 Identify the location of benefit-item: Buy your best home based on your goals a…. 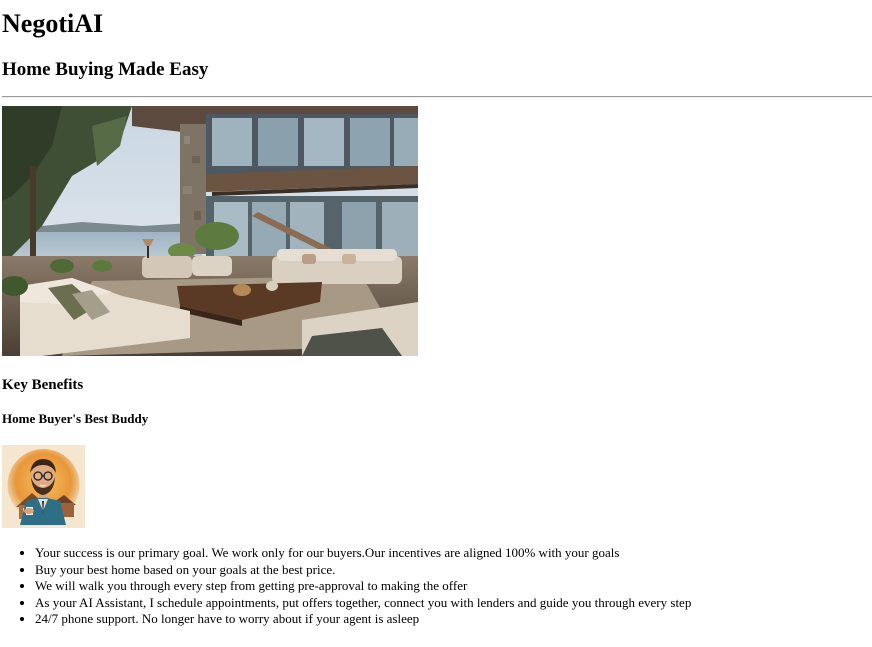
(363, 570).